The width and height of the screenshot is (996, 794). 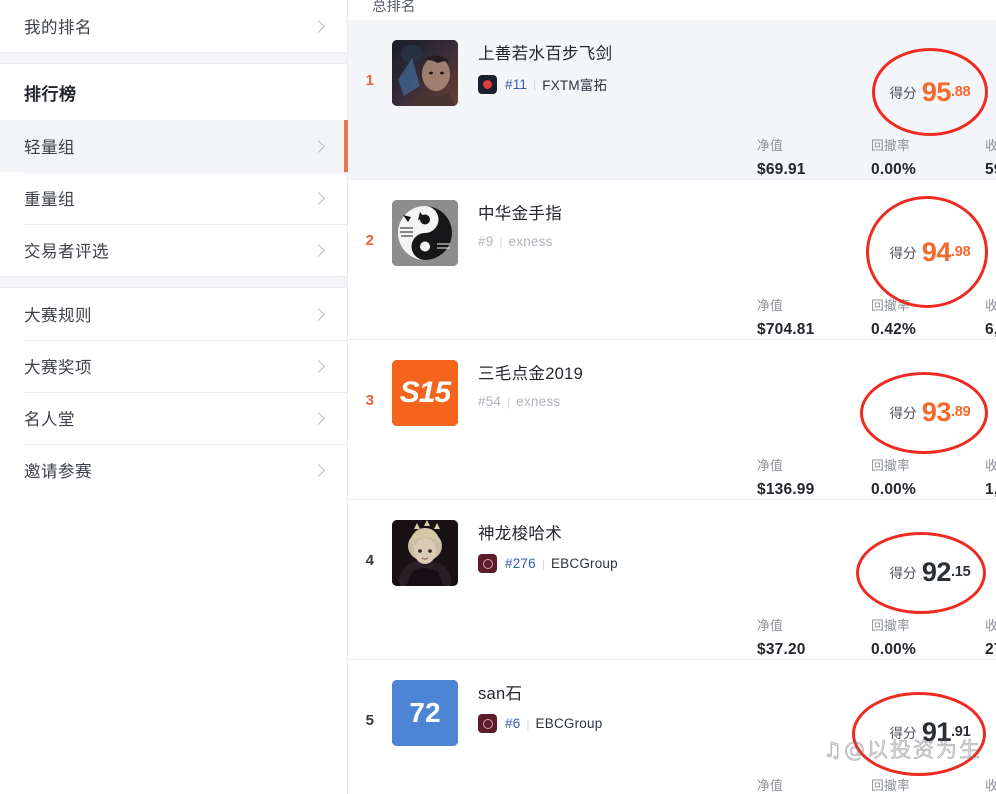 I want to click on score-decimal: .15, so click(x=960, y=572).